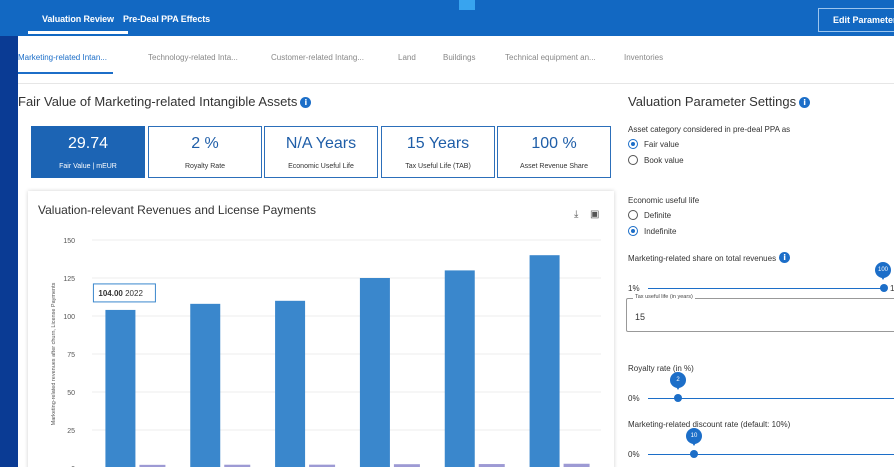 The height and width of the screenshot is (467, 894). Describe the element at coordinates (883, 271) in the screenshot. I see `share-slider-value: 100` at that location.